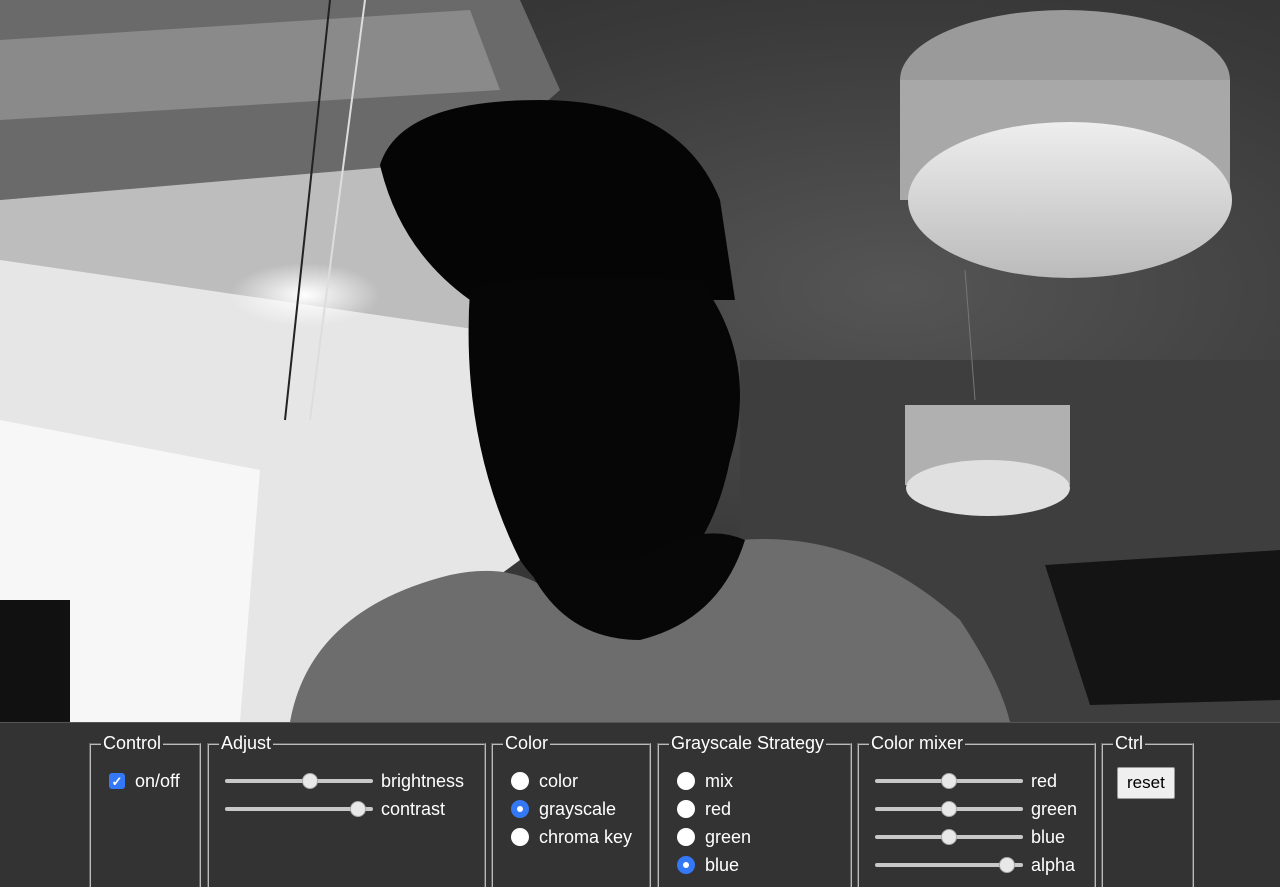 Image resolution: width=1280 pixels, height=887 pixels. Describe the element at coordinates (987, 460) in the screenshot. I see `lamp-small` at that location.